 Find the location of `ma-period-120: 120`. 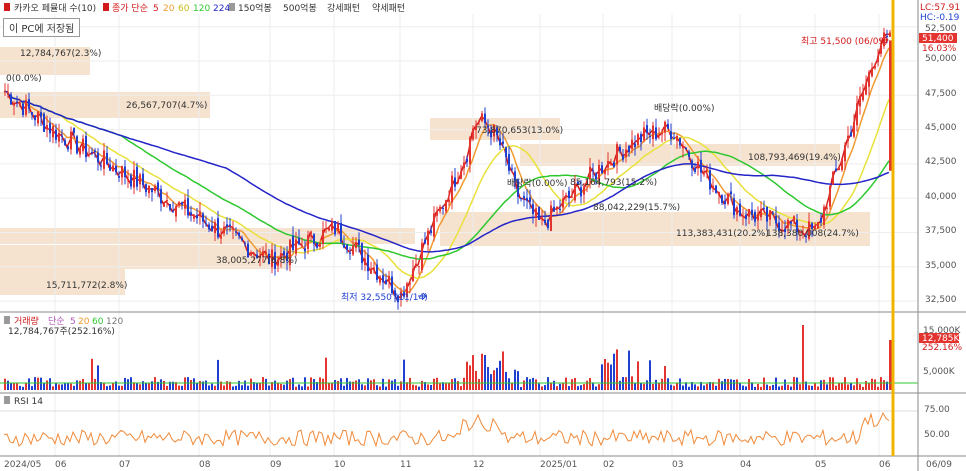

ma-period-120: 120 is located at coordinates (201, 9).